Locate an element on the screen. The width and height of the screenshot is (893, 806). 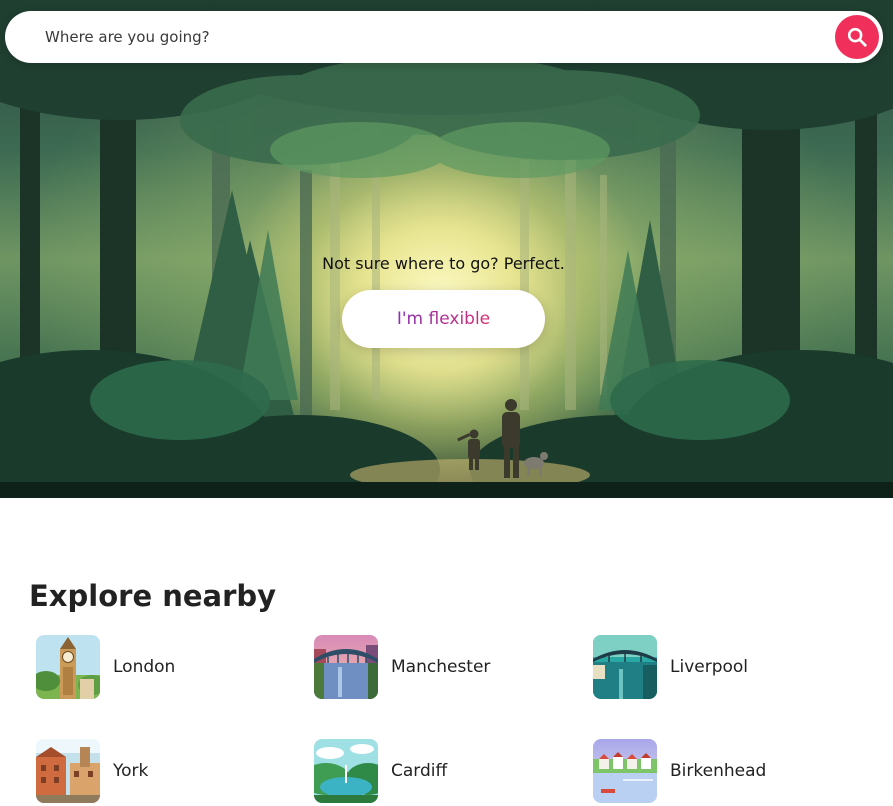
place-name-london: London is located at coordinates (144, 667).